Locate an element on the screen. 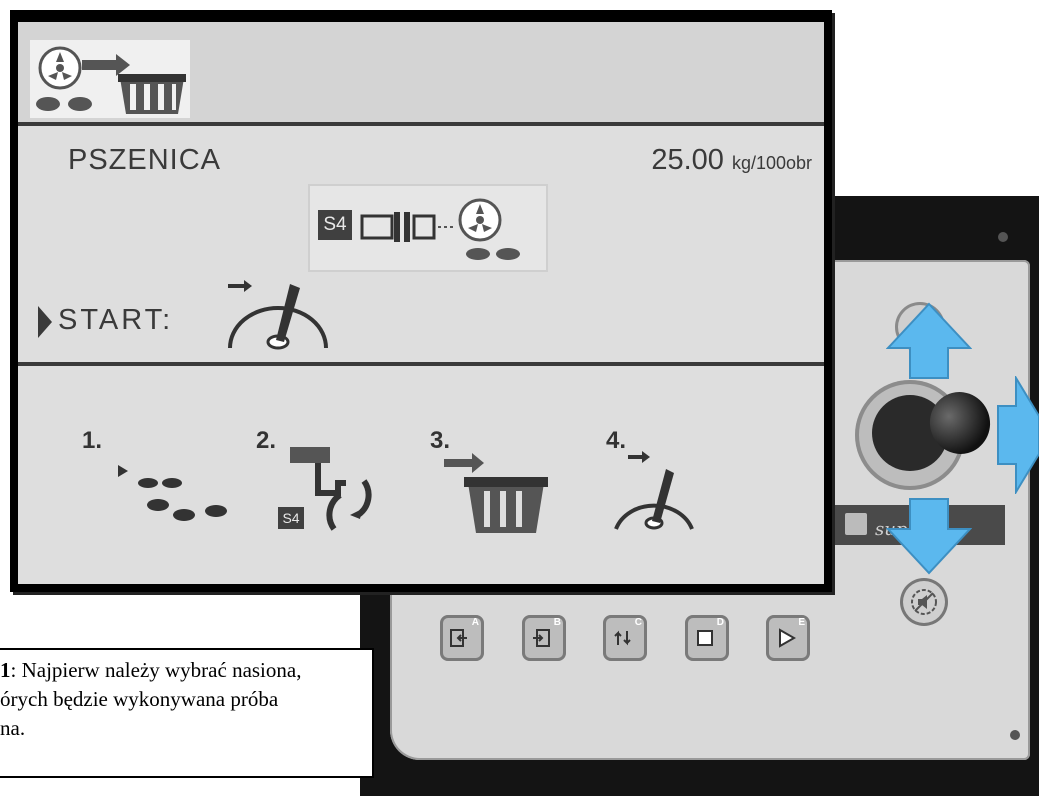  softkey-letter: E is located at coordinates (801, 622).